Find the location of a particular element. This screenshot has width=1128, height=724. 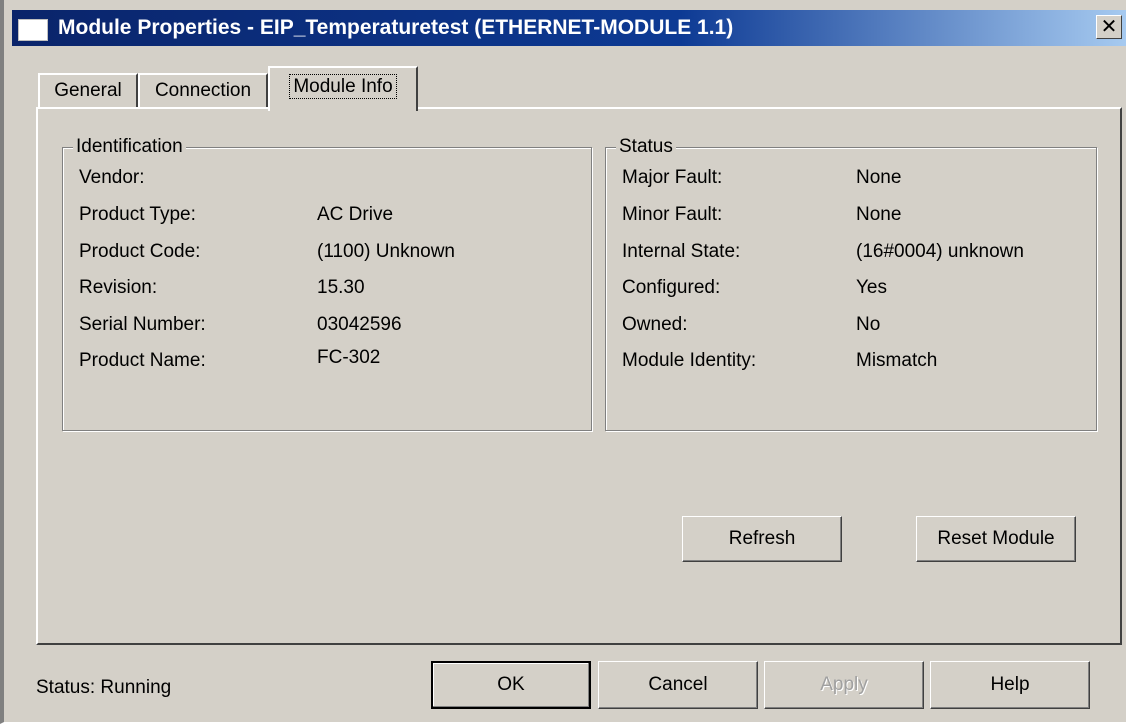

product-name-value: FC-302 is located at coordinates (349, 357).